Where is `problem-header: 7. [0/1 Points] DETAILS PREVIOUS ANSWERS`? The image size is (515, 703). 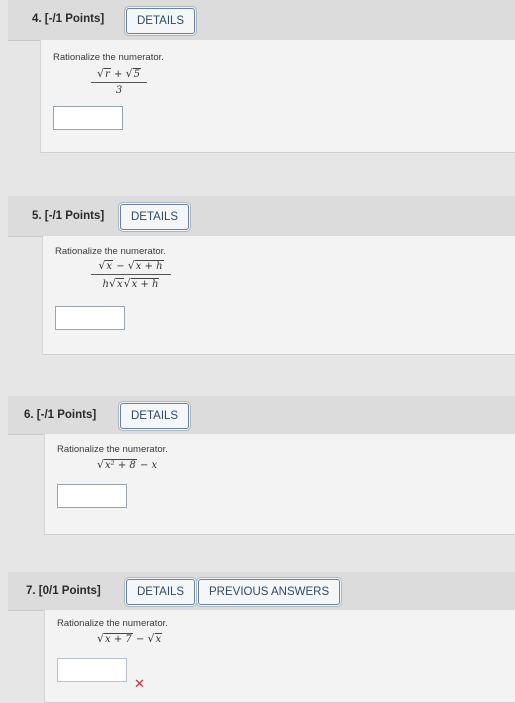 problem-header: 7. [0/1 Points] DETAILS PREVIOUS ANSWERS is located at coordinates (261, 591).